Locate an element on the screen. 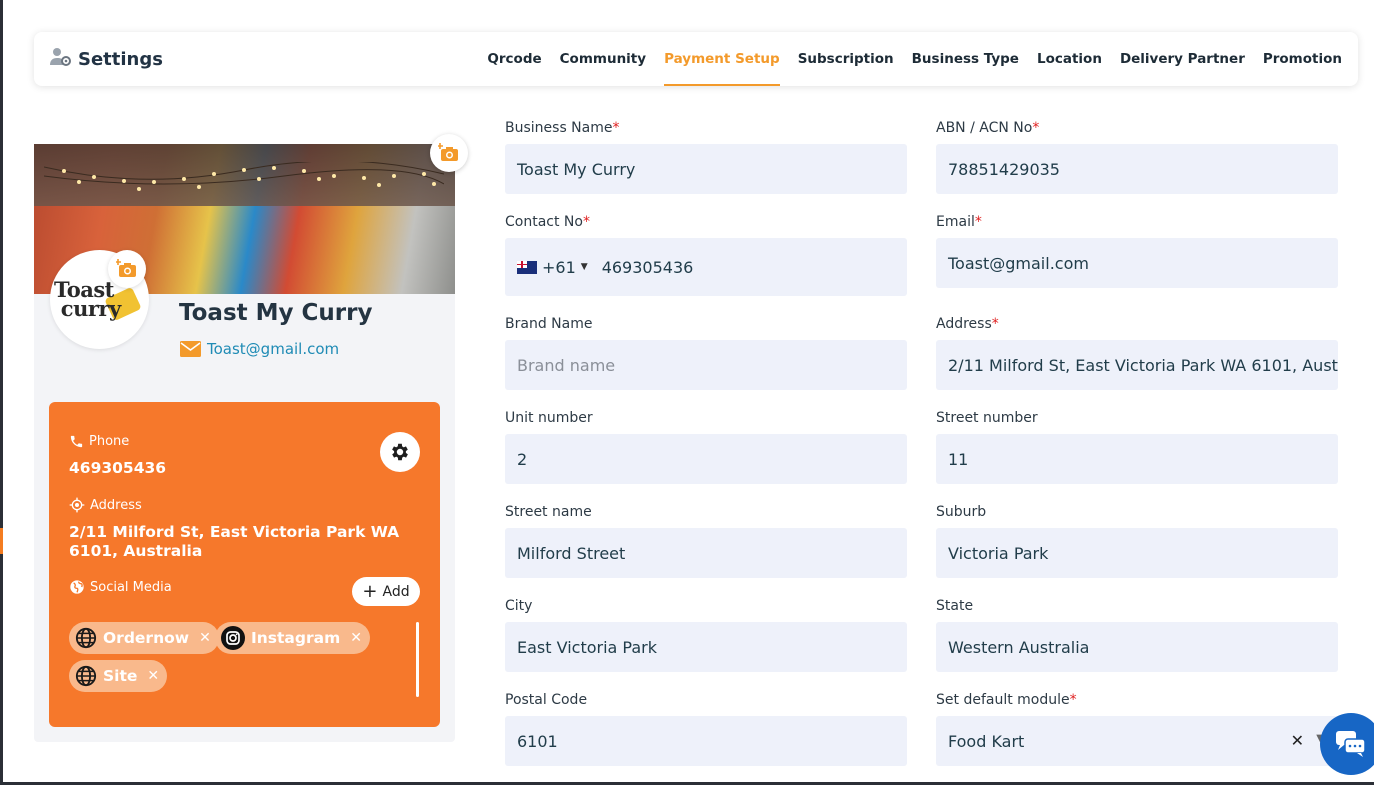 The width and height of the screenshot is (1374, 785). state-input: Western Australia is located at coordinates (1137, 647).